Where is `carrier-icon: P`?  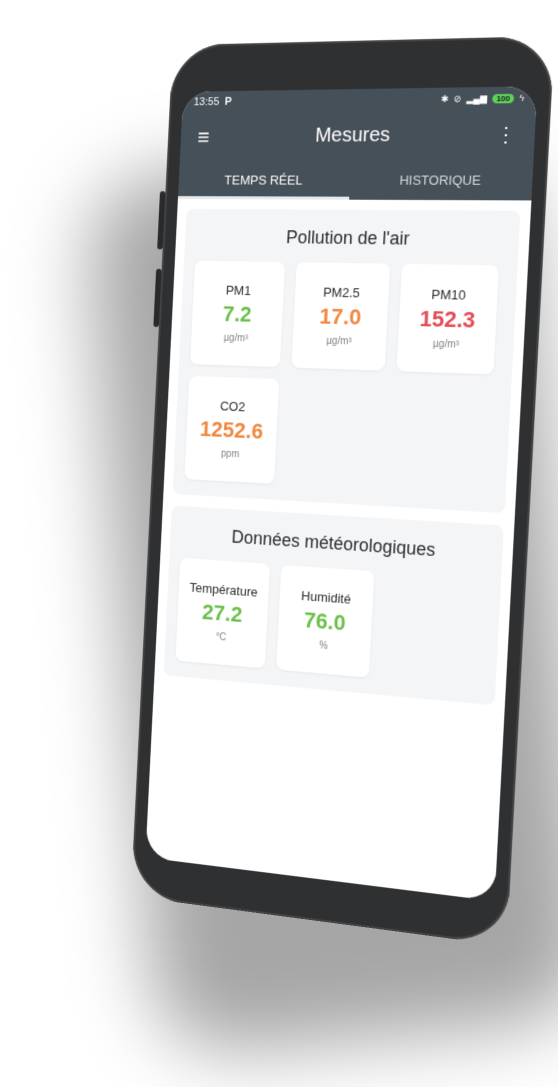
carrier-icon: P is located at coordinates (228, 102).